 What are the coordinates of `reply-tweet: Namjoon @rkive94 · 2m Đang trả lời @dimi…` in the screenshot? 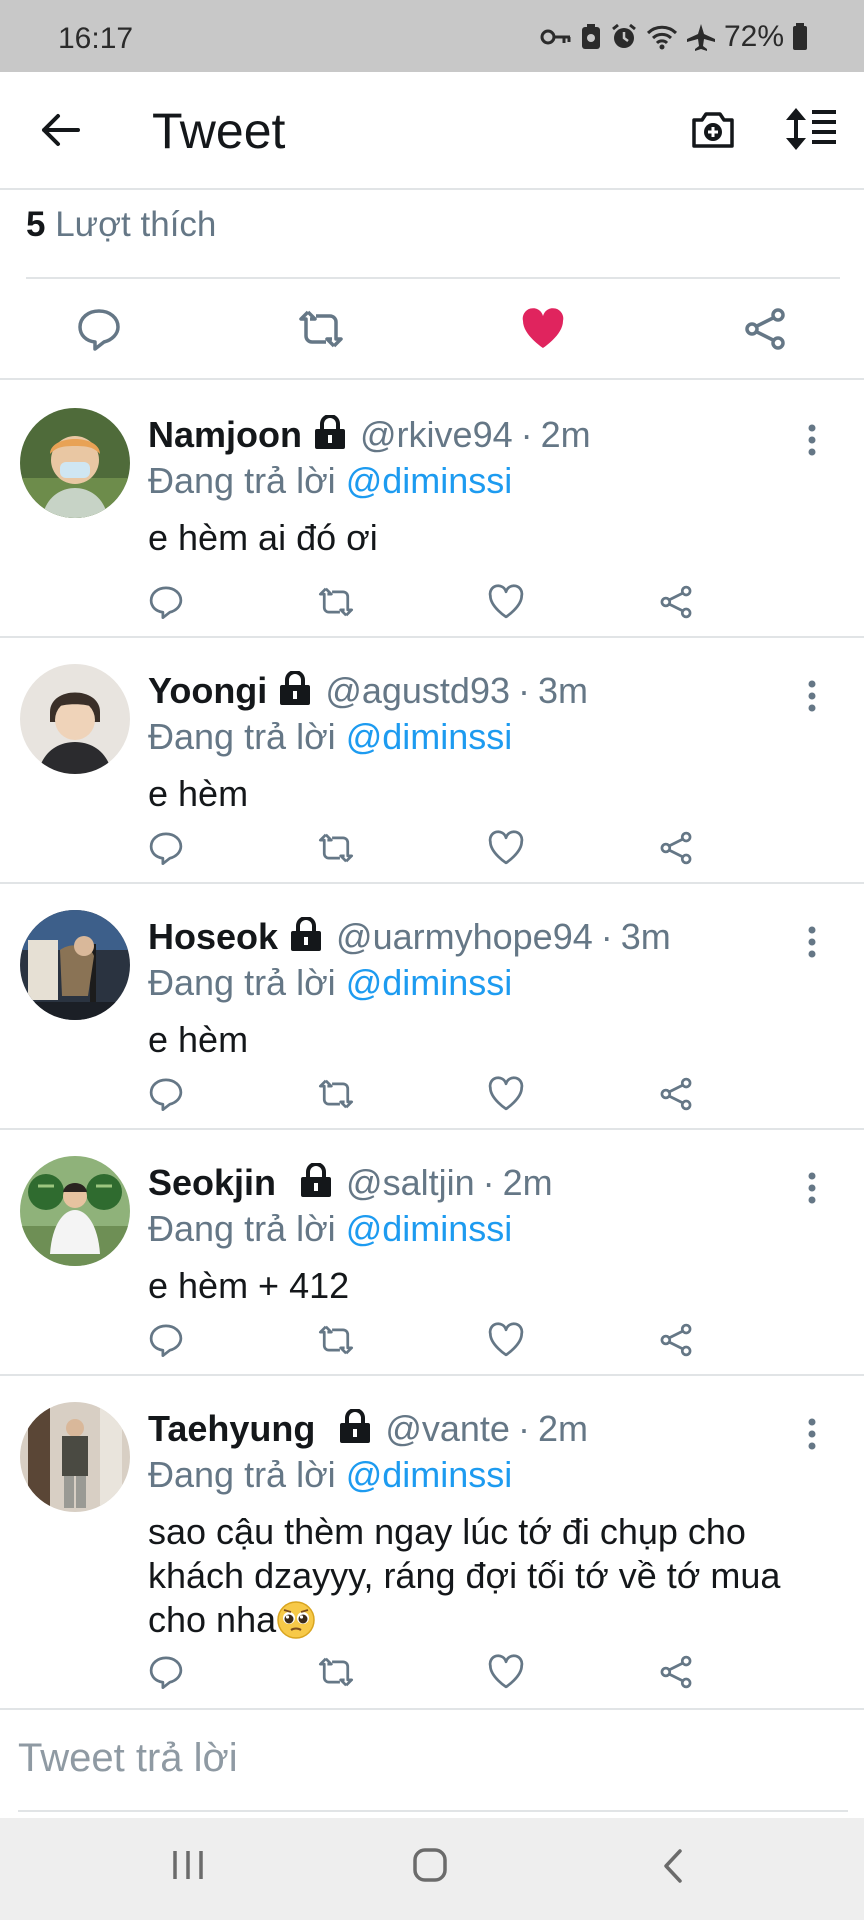 It's located at (432, 510).